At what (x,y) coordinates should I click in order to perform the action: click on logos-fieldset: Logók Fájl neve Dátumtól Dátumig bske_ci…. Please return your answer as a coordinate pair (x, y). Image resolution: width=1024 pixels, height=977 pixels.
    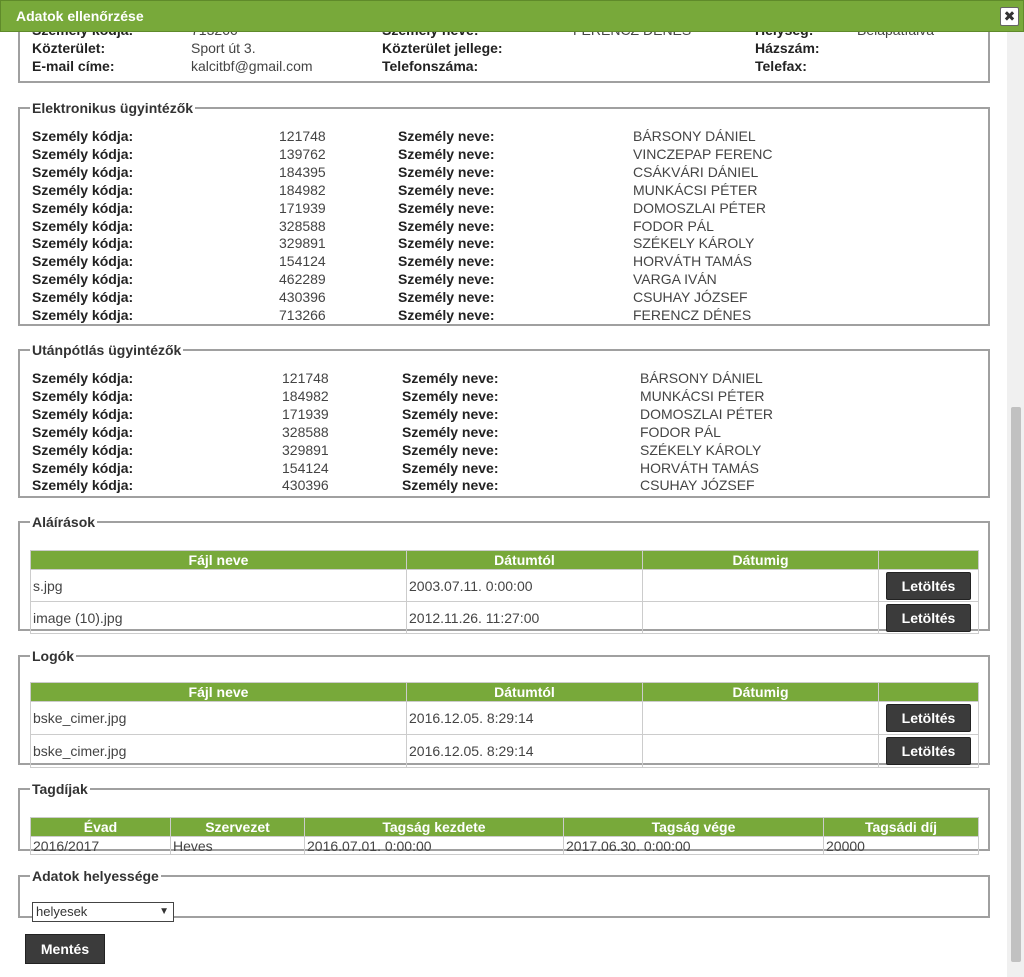
    Looking at the image, I should click on (504, 708).